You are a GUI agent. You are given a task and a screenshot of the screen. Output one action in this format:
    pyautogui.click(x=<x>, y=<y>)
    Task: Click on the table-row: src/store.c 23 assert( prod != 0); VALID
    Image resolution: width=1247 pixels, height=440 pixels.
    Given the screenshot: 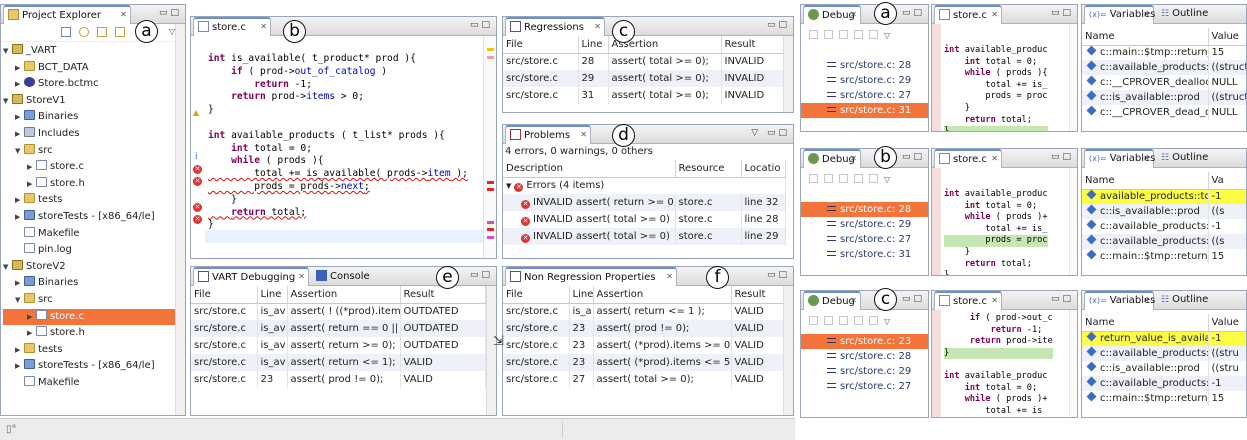 What is the action you would take?
    pyautogui.click(x=643, y=328)
    